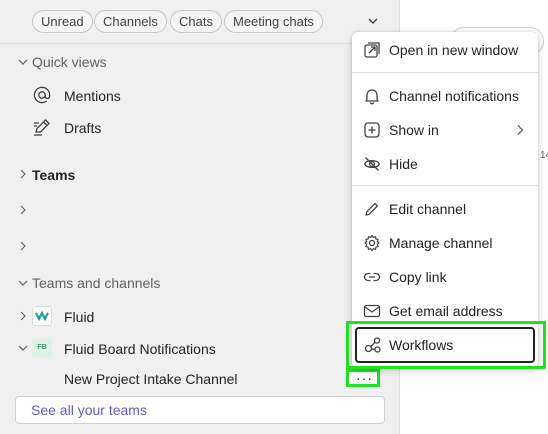 This screenshot has height=434, width=548. I want to click on menu-item-manage-channel: Manage channel, so click(445, 243).